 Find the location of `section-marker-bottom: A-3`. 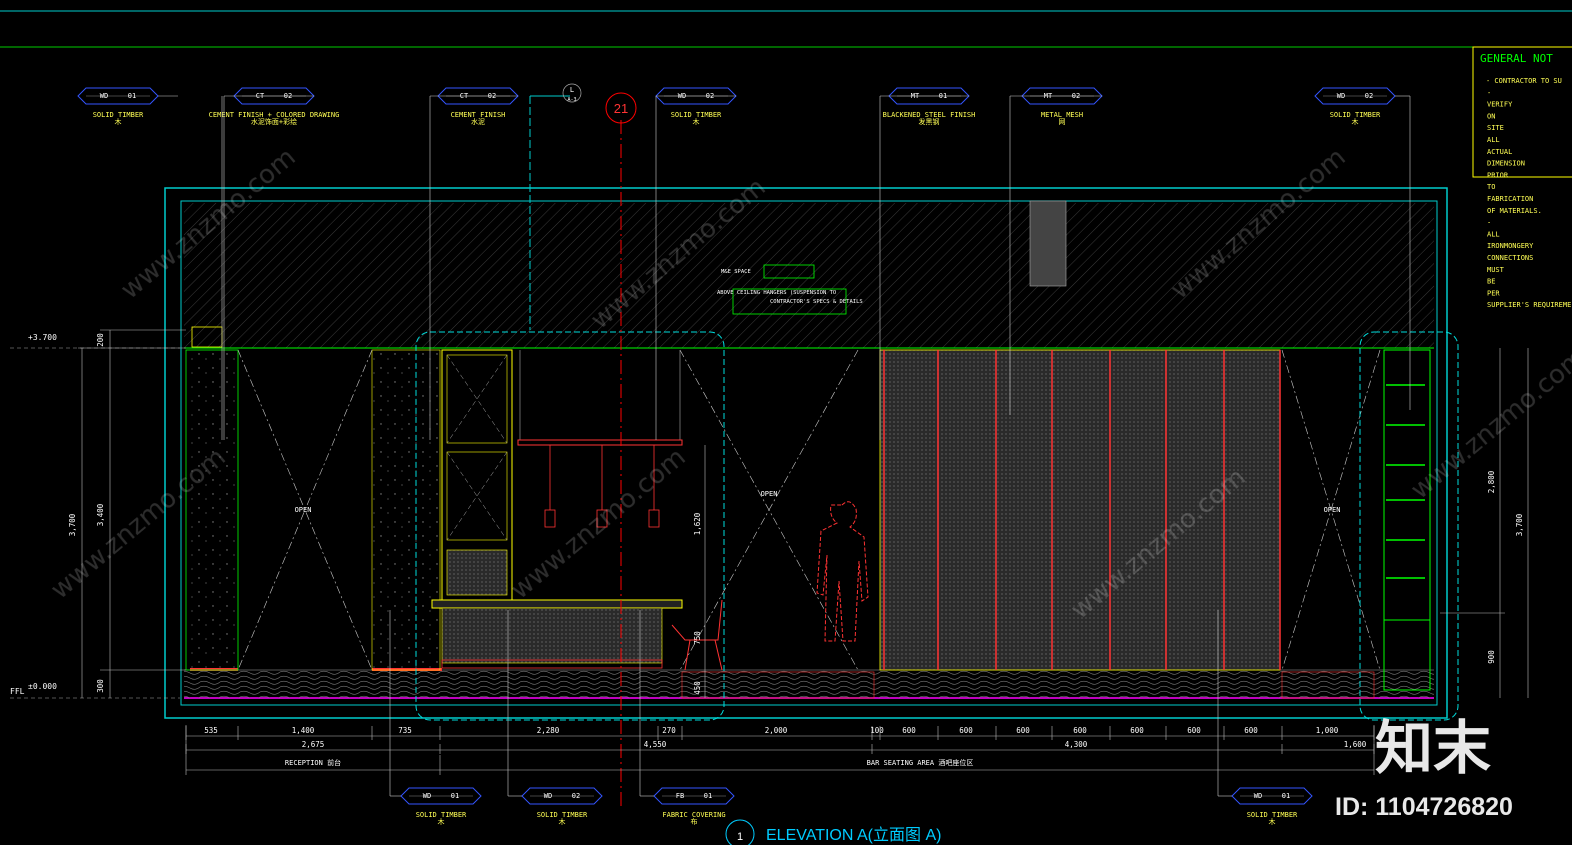

section-marker-bottom: A-3 is located at coordinates (571, 100).